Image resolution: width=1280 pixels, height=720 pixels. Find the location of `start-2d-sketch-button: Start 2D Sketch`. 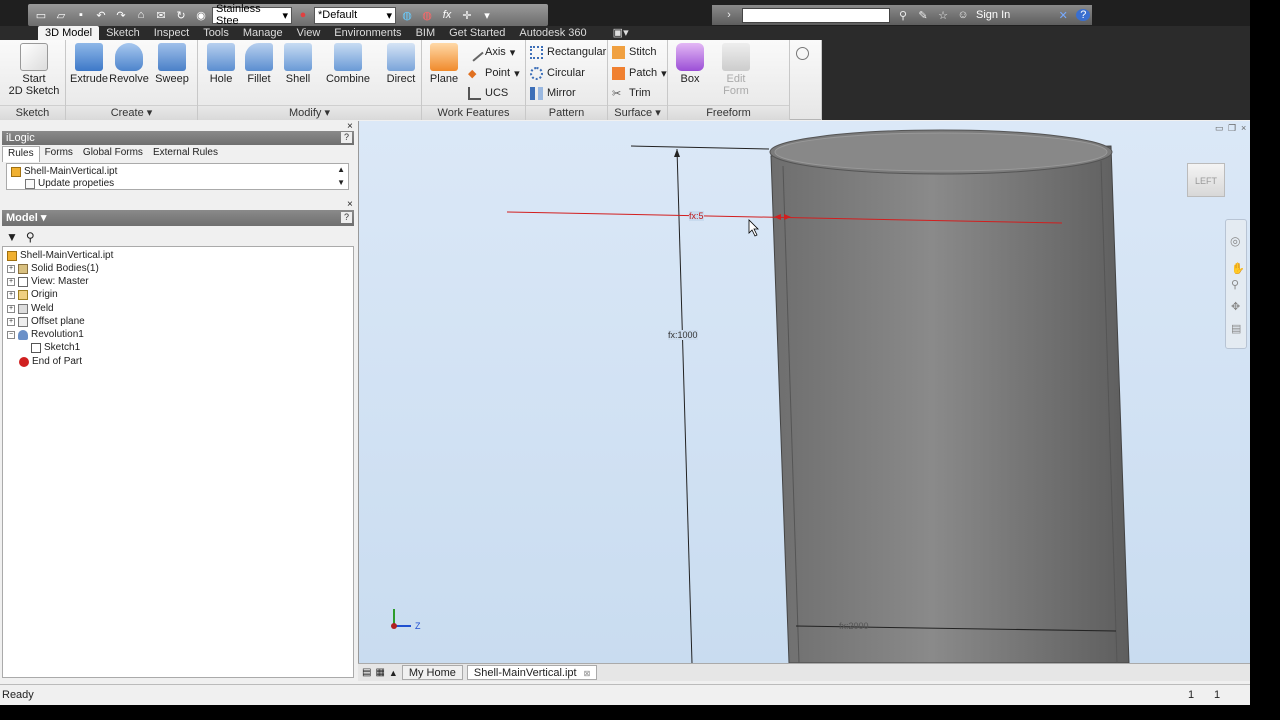

start-2d-sketch-button: Start 2D Sketch is located at coordinates (34, 70).